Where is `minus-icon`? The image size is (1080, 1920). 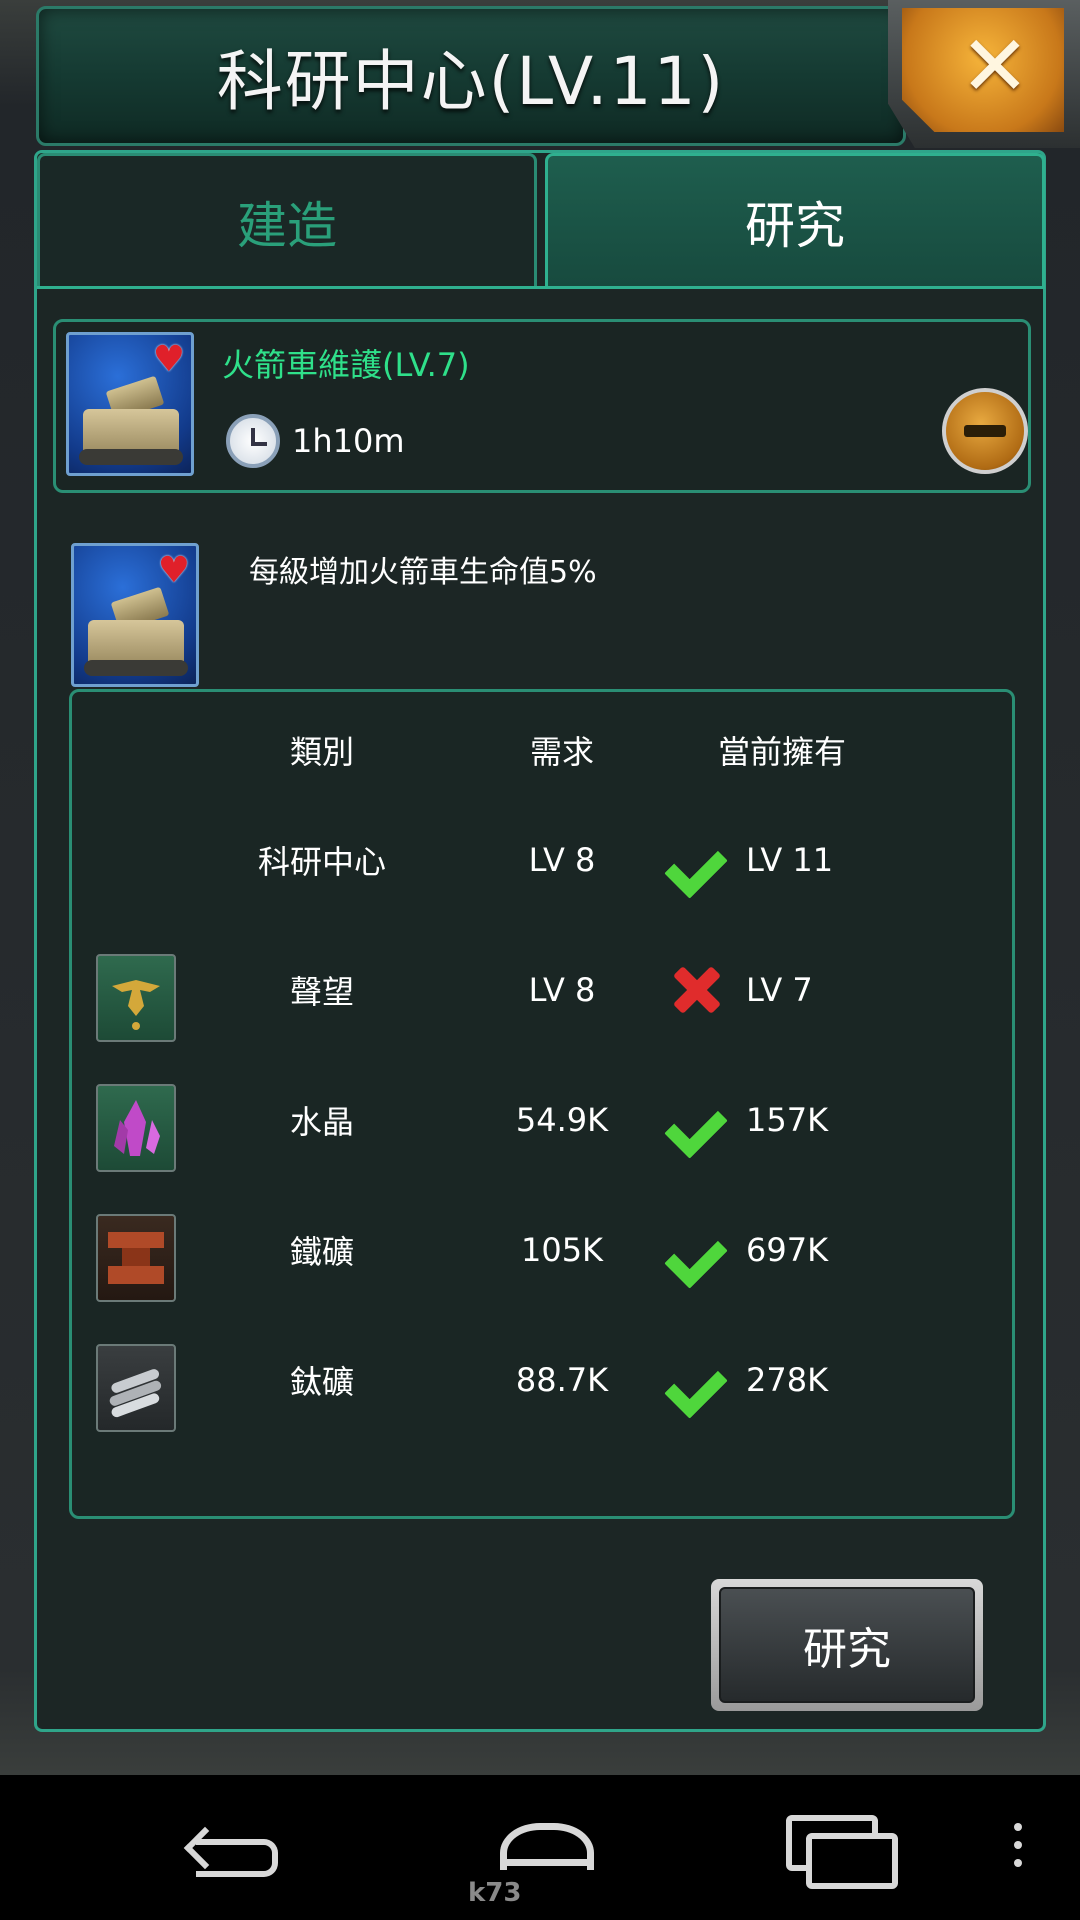
minus-icon is located at coordinates (985, 431).